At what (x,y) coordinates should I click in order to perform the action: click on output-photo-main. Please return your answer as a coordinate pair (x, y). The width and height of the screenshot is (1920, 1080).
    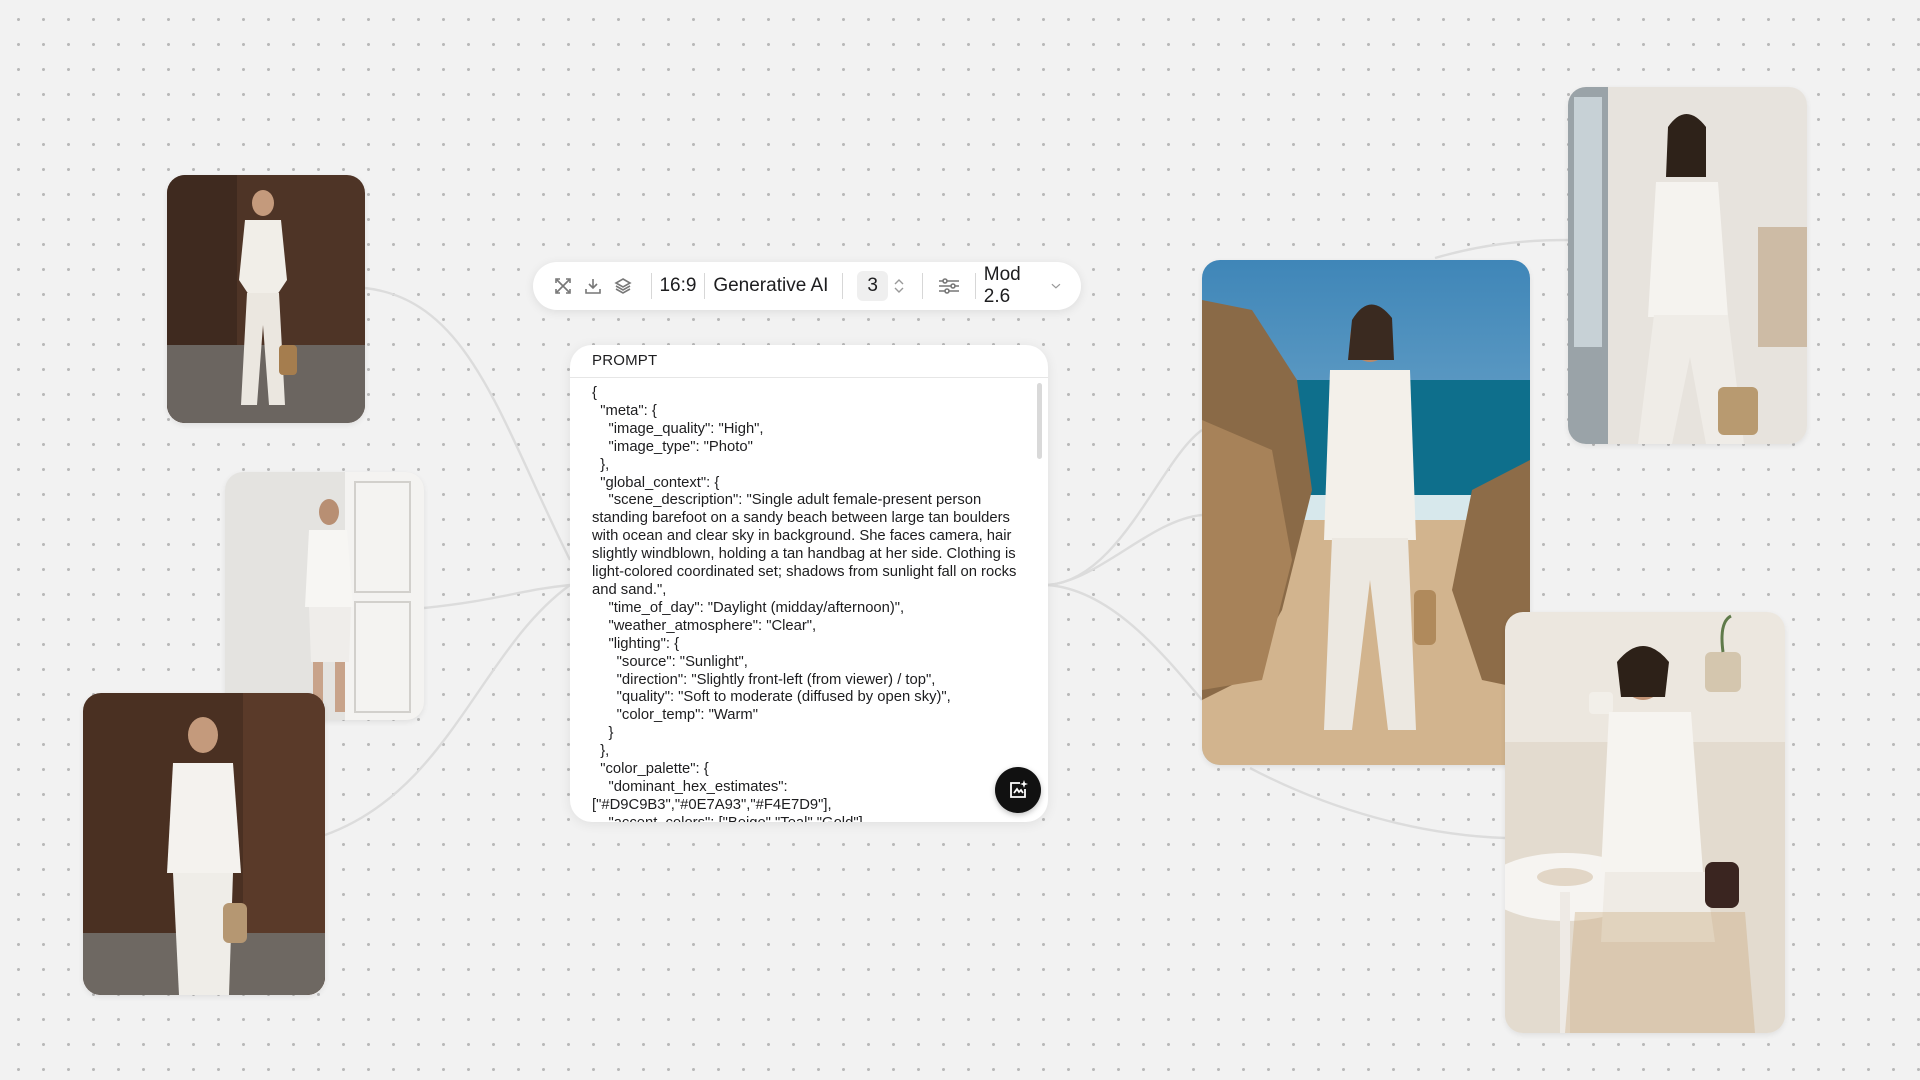
    Looking at the image, I should click on (1366, 512).